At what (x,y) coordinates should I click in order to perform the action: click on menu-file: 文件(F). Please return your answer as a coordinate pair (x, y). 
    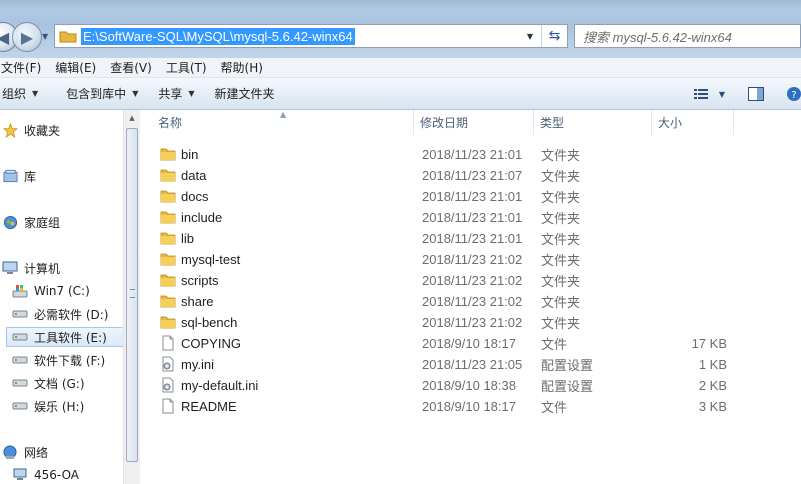
    Looking at the image, I should click on (24, 67).